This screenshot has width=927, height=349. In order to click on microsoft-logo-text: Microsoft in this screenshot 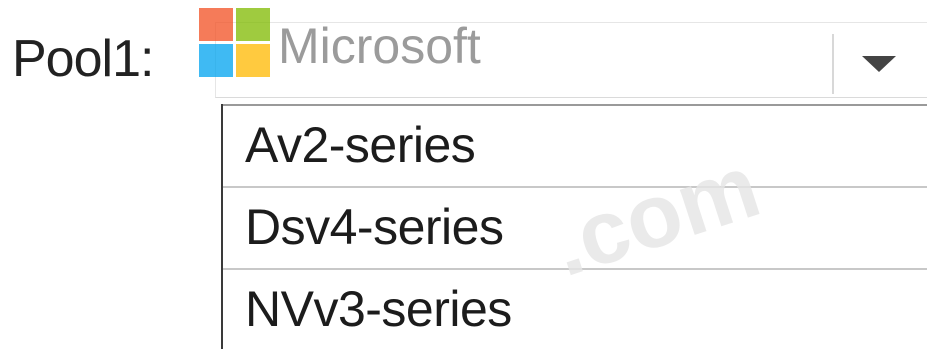, I will do `click(379, 46)`.